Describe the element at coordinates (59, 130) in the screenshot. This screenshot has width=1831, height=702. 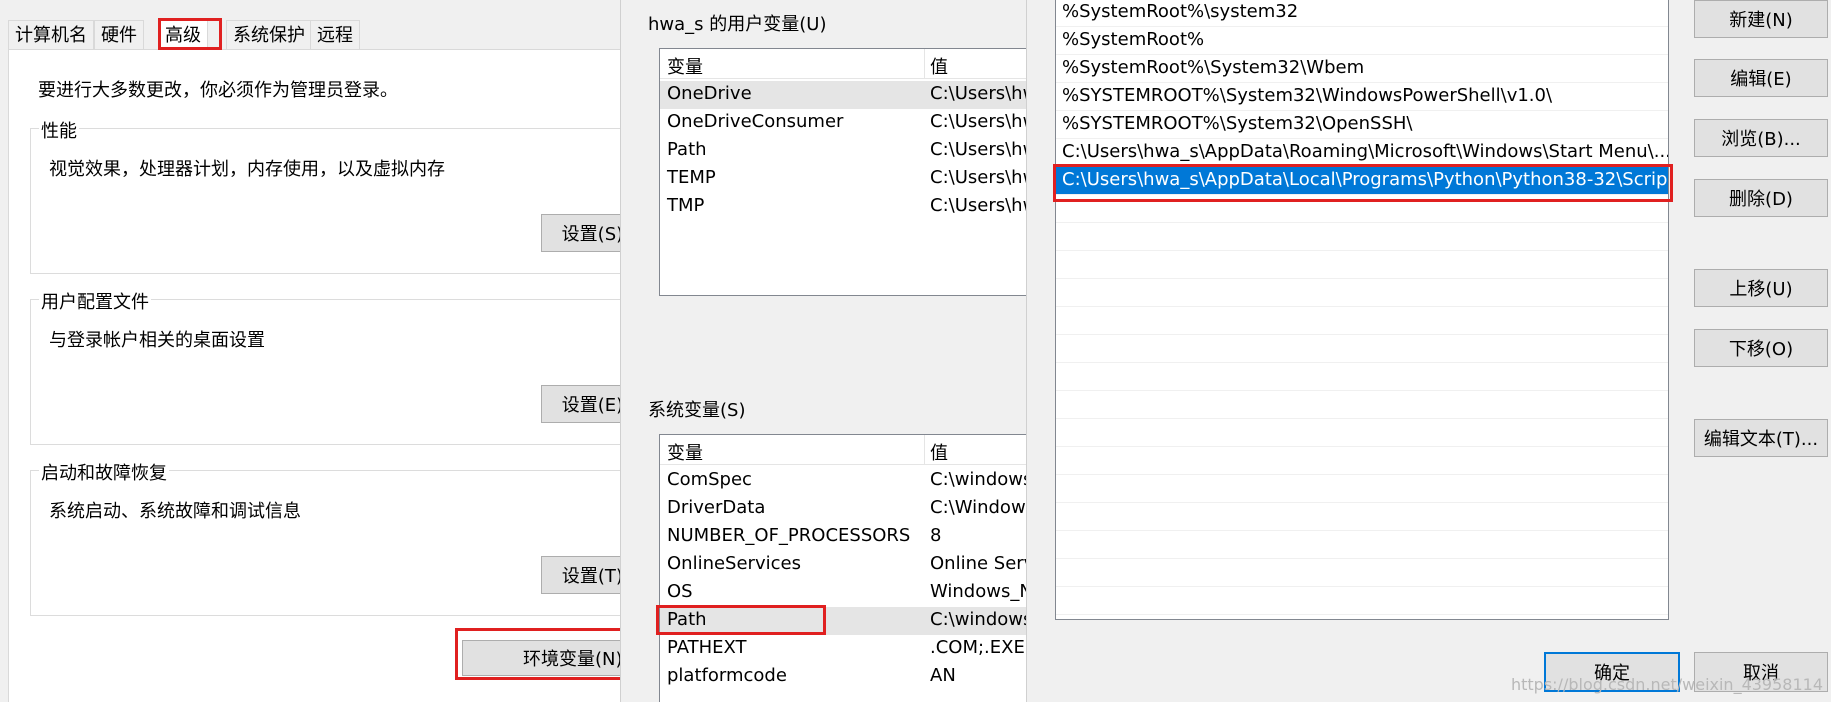
I see `performance-title: 性能` at that location.